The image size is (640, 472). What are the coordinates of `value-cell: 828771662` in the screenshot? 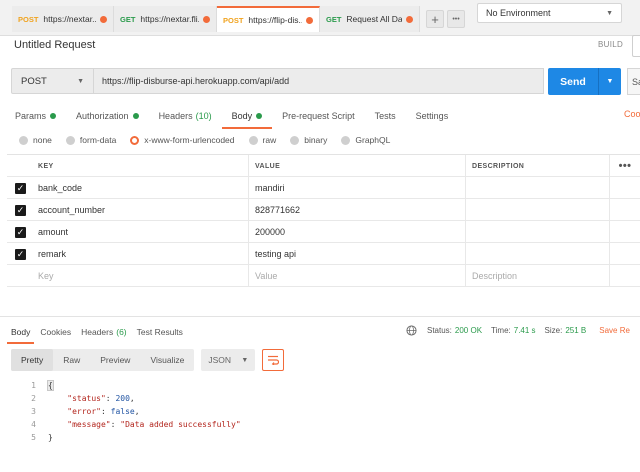 It's located at (358, 210).